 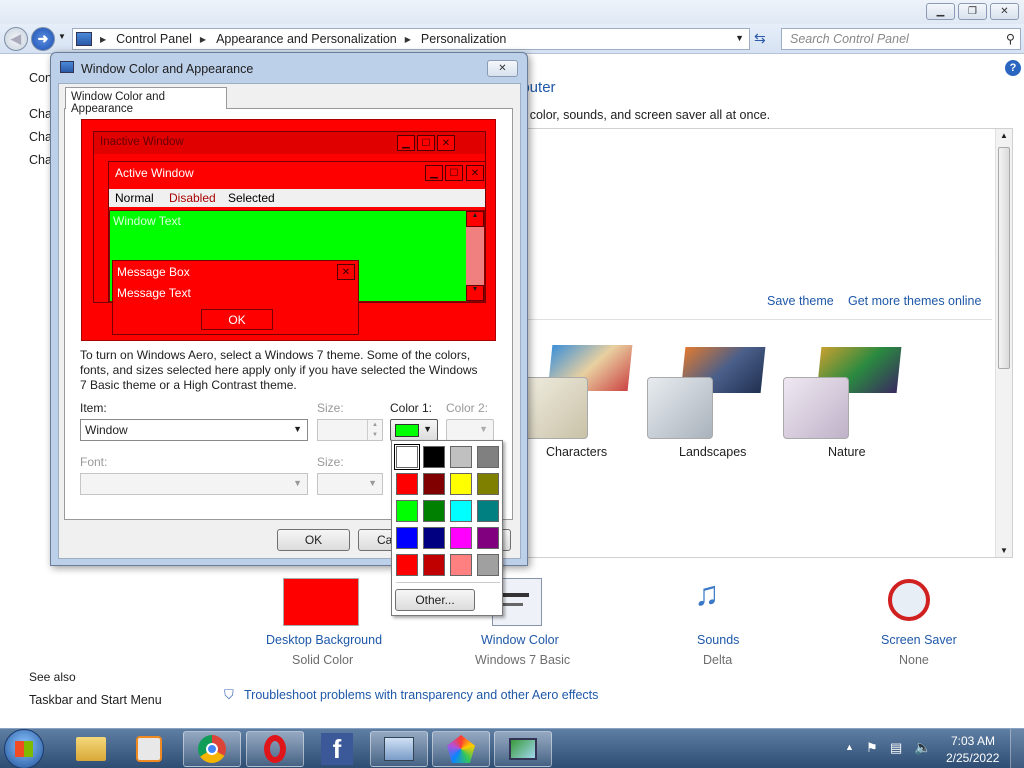 What do you see at coordinates (1013, 68) in the screenshot?
I see `help-icon: ?` at bounding box center [1013, 68].